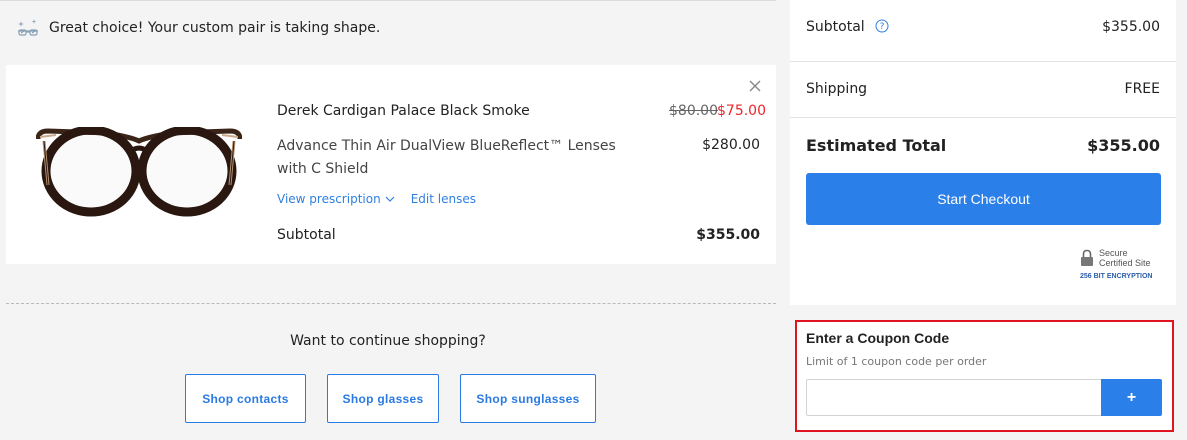 The width and height of the screenshot is (1187, 440). Describe the element at coordinates (1125, 263) in the screenshot. I see `secure-line-2: Certified Site` at that location.